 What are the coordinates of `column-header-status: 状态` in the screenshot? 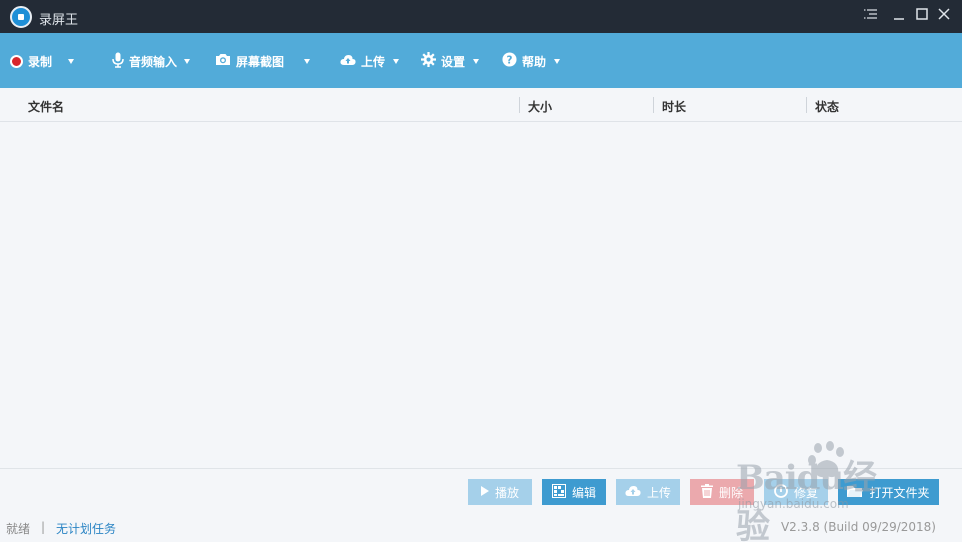 It's located at (827, 106).